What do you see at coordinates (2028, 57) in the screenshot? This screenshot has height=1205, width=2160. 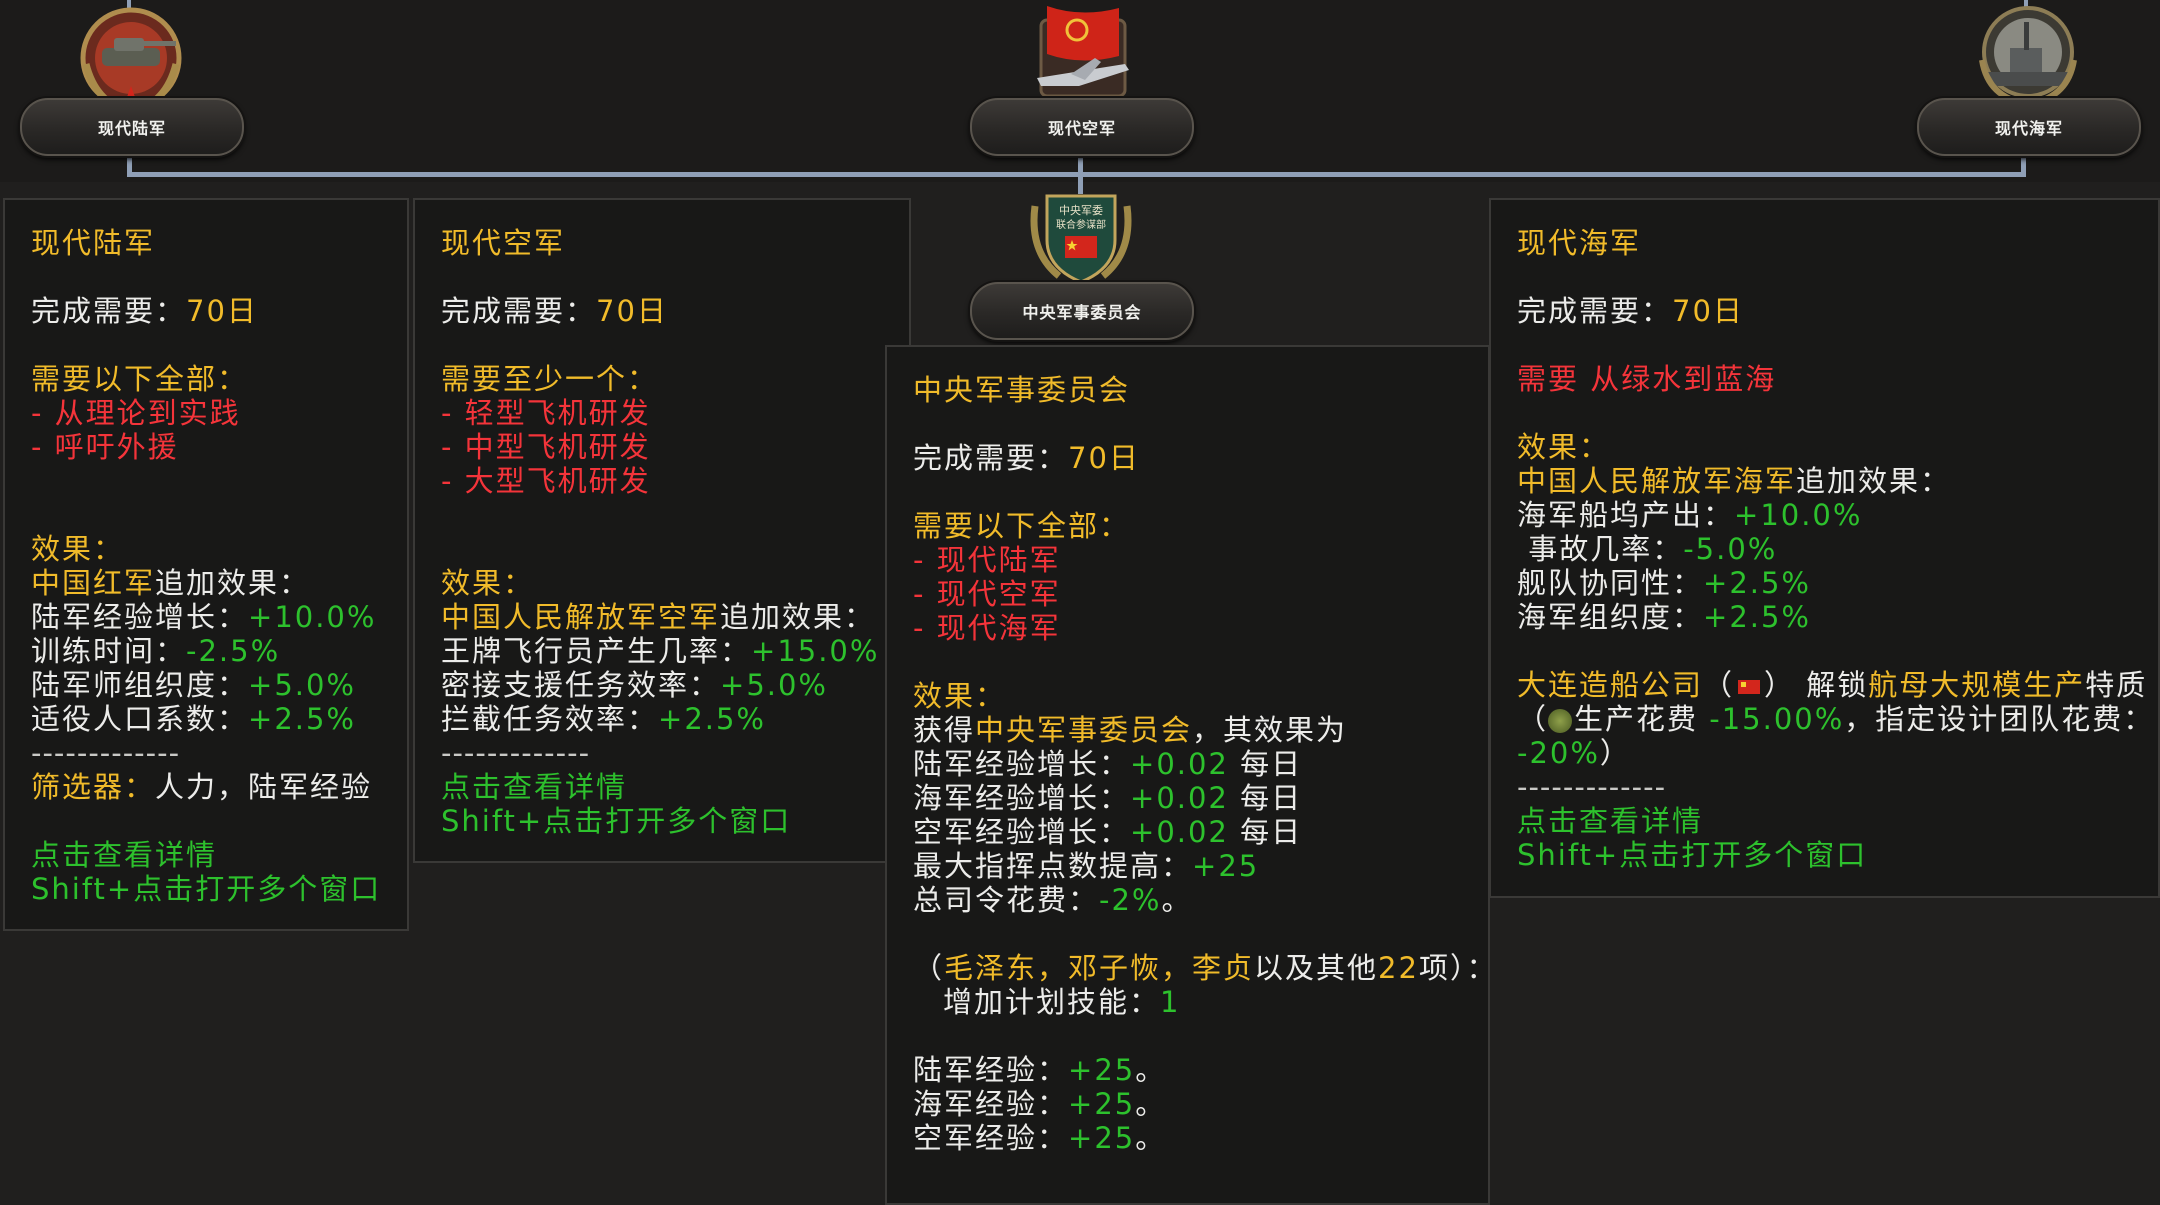 I see `navy-ship-emblem-icon` at bounding box center [2028, 57].